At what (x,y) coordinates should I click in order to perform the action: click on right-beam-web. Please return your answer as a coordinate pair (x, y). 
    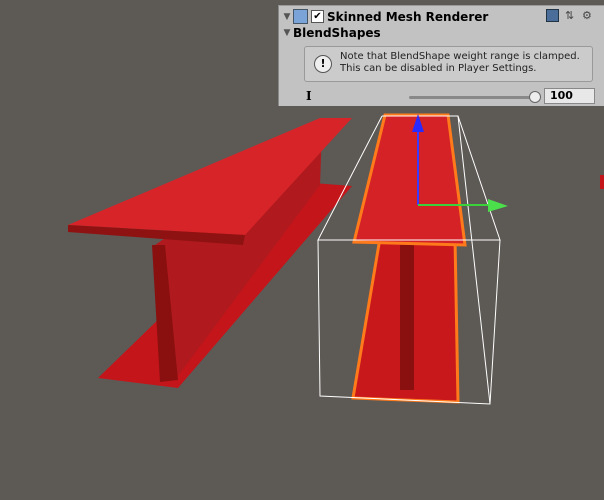
    Looking at the image, I should click on (407, 317).